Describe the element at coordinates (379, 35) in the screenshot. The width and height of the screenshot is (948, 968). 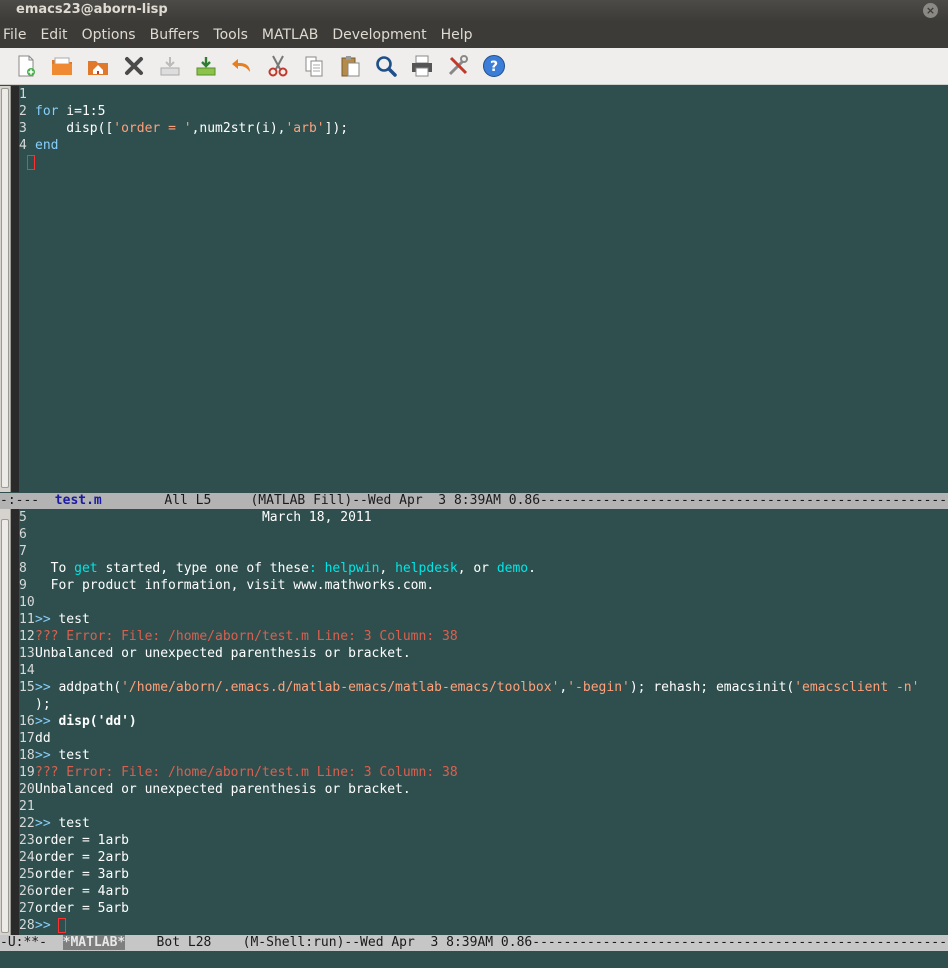
I see `menu-development: Development` at that location.